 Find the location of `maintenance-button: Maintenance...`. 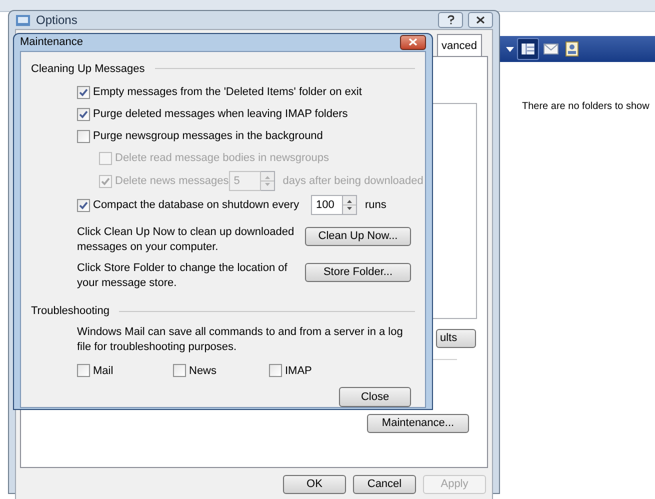

maintenance-button: Maintenance... is located at coordinates (418, 423).